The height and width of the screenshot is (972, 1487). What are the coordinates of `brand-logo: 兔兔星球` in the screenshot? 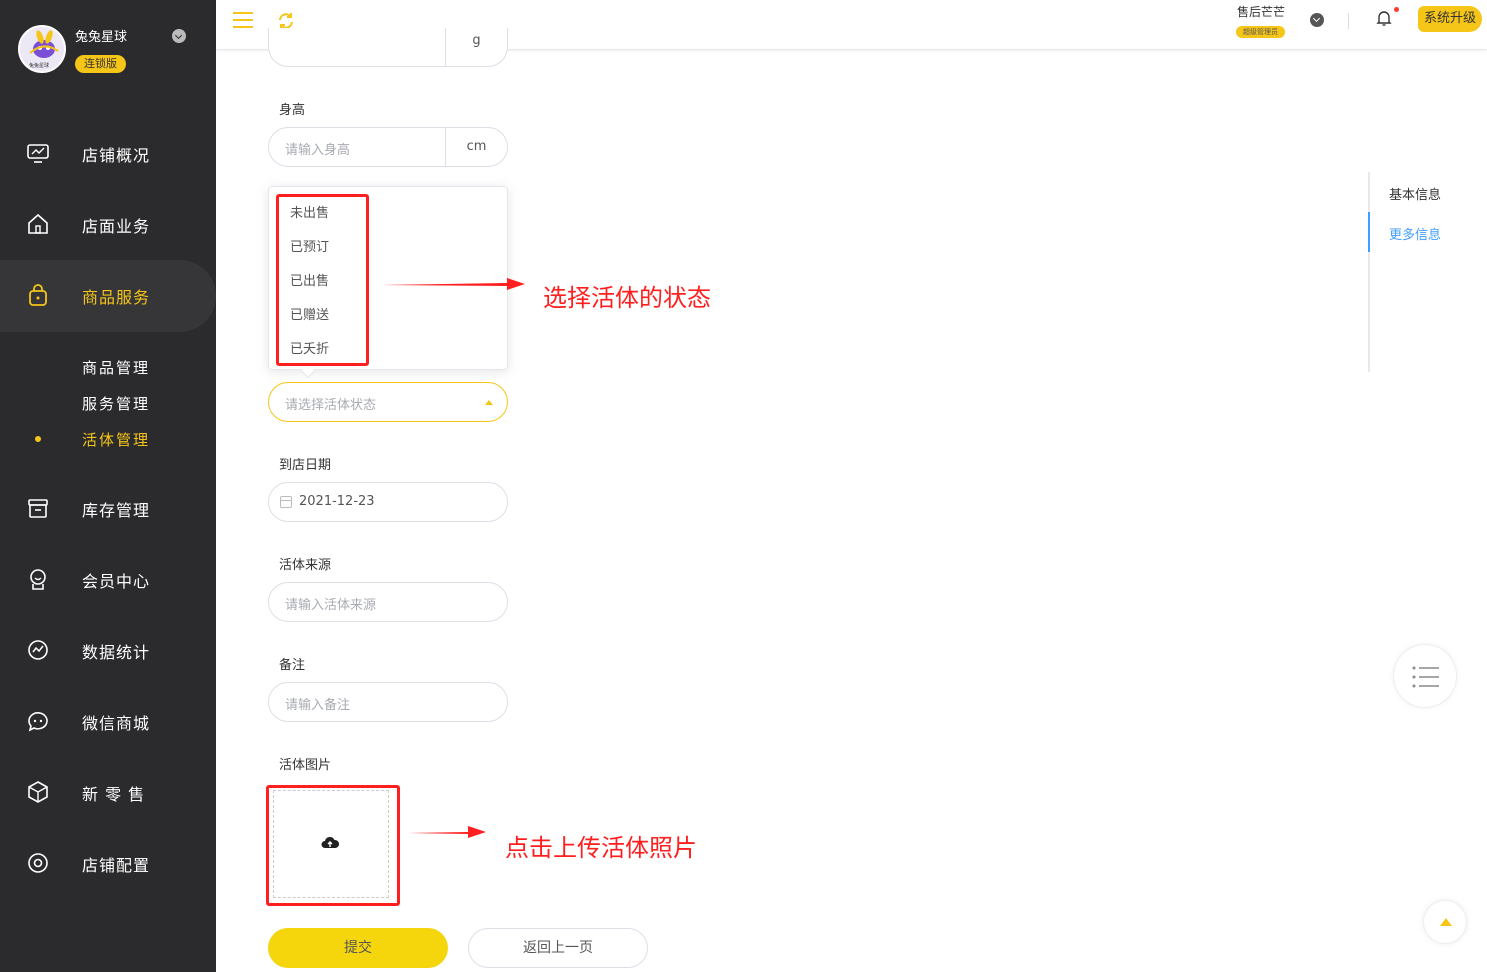 It's located at (42, 49).